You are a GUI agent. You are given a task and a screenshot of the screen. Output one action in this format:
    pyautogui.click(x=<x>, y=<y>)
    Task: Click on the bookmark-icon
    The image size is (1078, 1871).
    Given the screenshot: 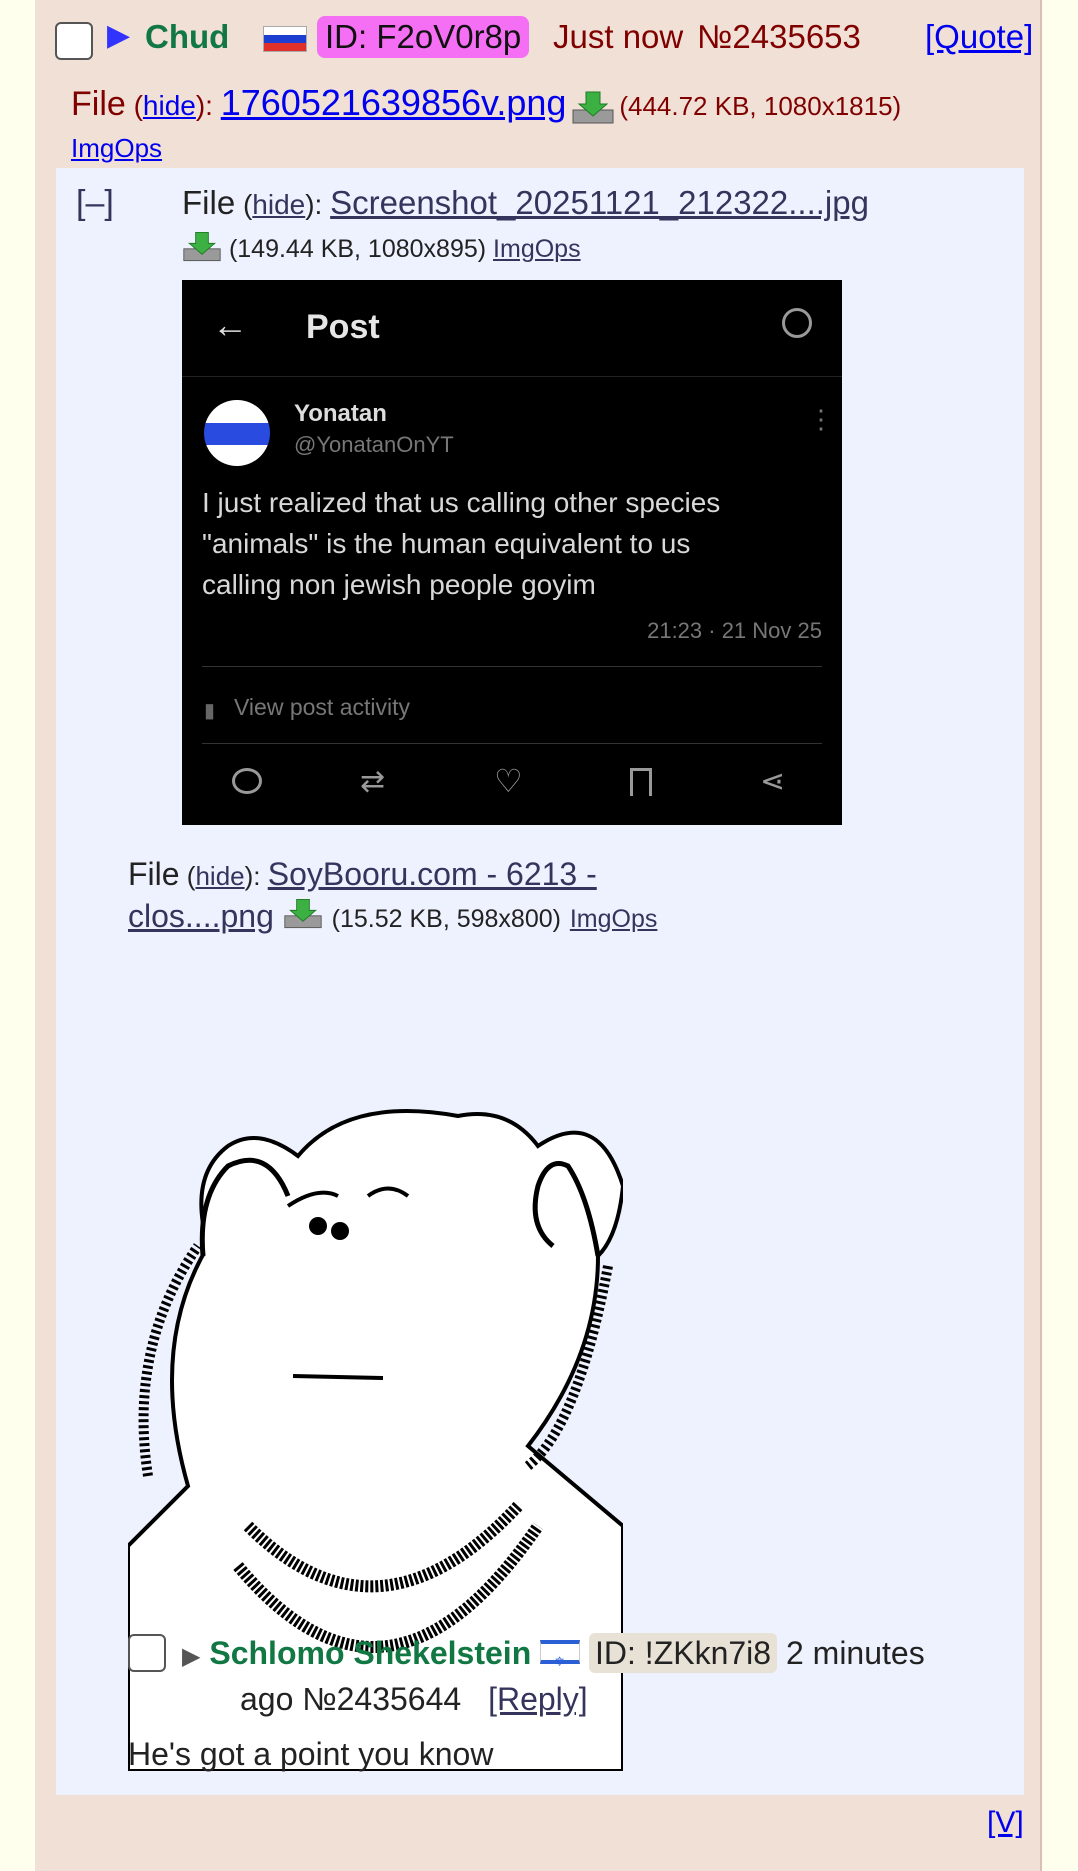 What is the action you would take?
    pyautogui.click(x=641, y=782)
    